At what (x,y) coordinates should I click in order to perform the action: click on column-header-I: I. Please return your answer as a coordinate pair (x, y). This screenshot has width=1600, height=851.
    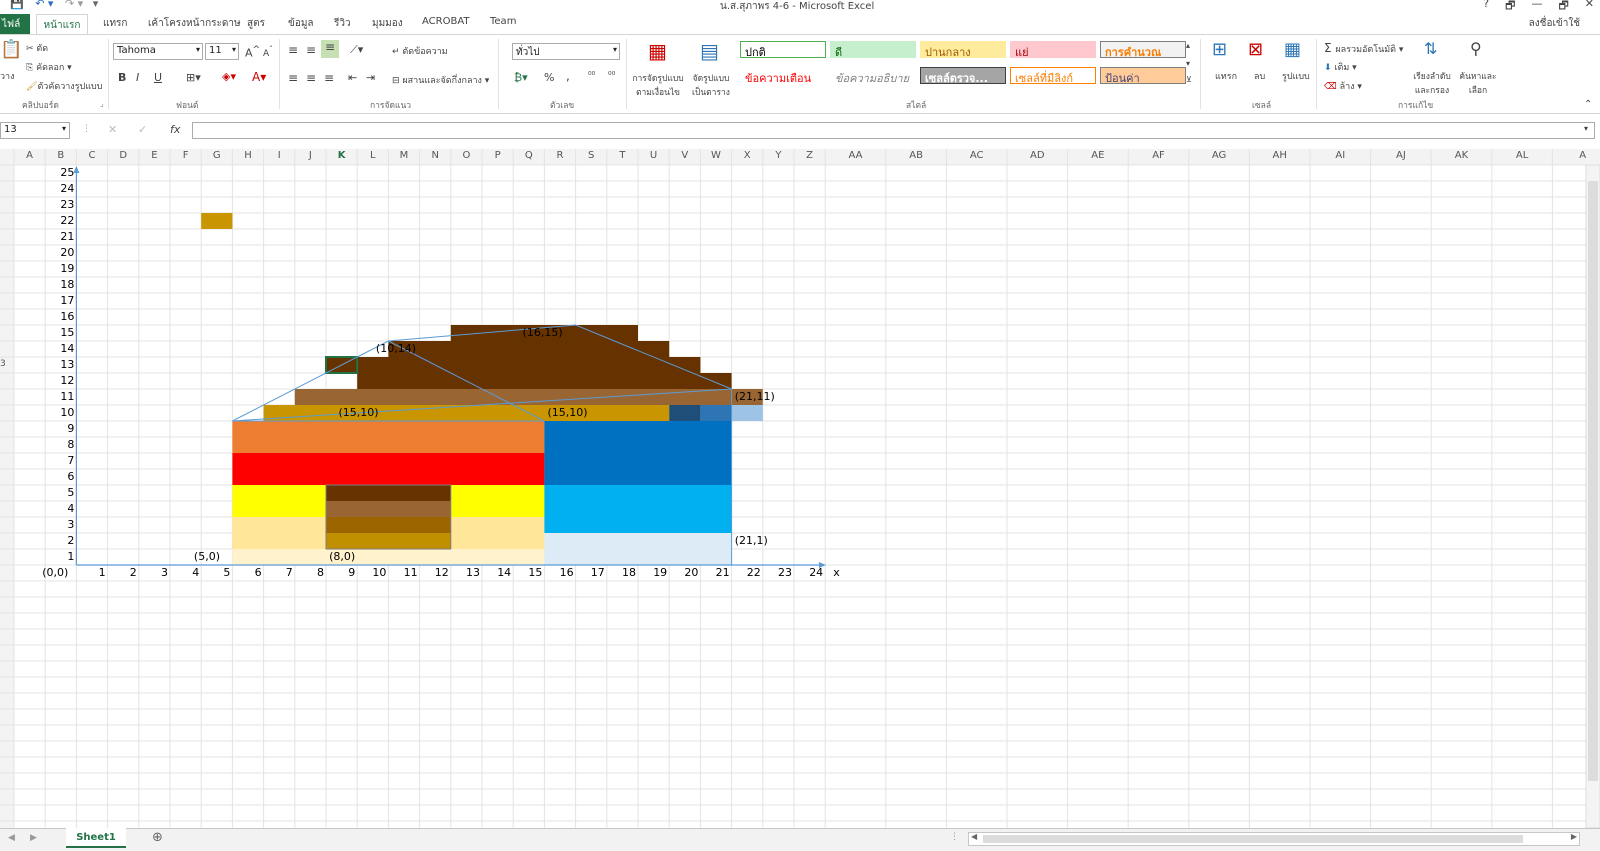
    Looking at the image, I should click on (279, 155).